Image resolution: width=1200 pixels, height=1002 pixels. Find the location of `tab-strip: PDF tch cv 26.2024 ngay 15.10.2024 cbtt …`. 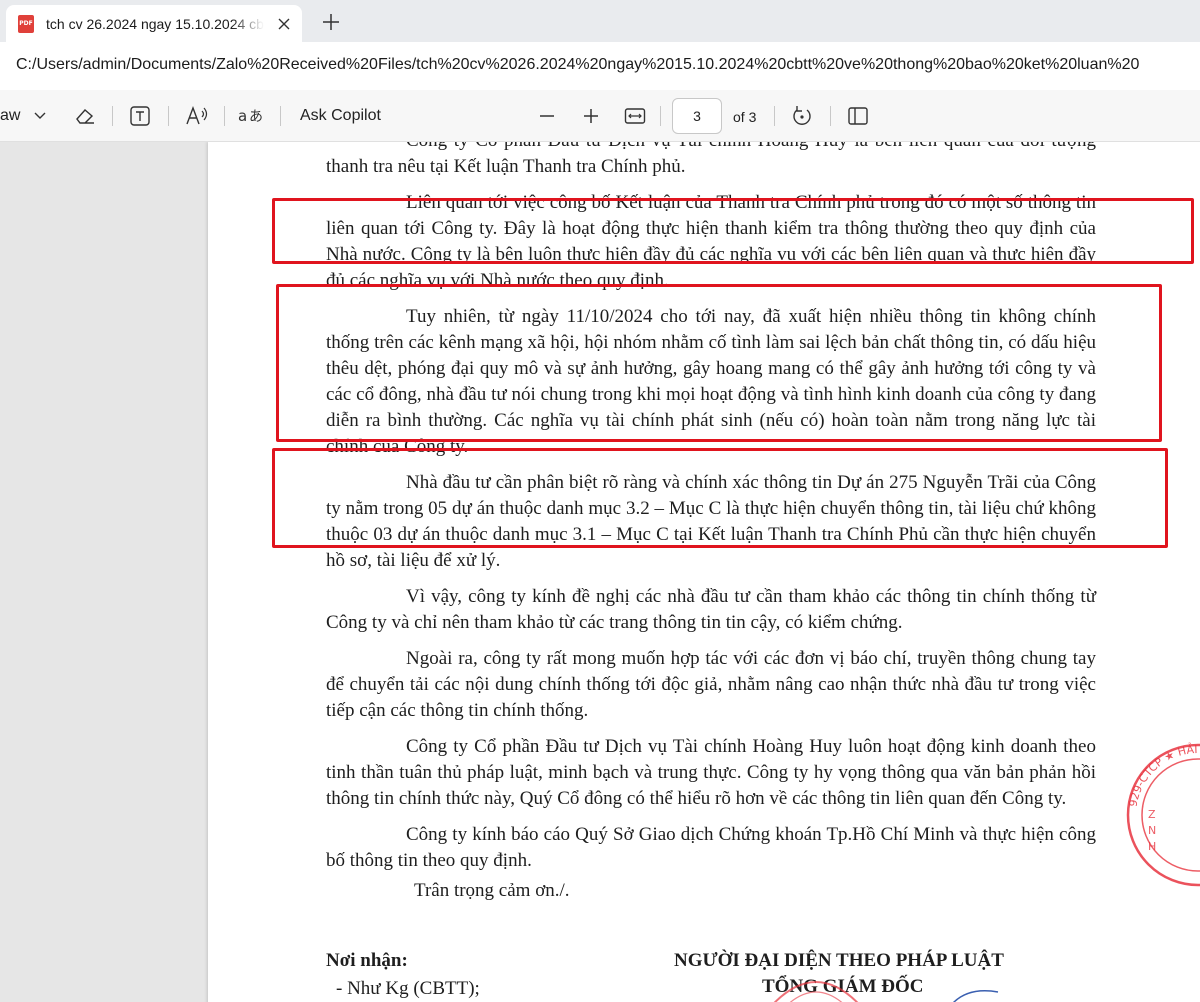

tab-strip: PDF tch cv 26.2024 ngay 15.10.2024 cbtt … is located at coordinates (600, 21).